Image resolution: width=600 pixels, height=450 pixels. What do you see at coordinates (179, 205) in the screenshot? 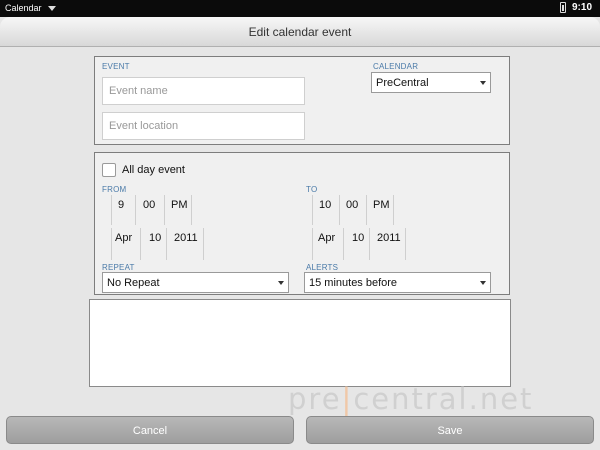
I see `from-ampm-picker: PM` at bounding box center [179, 205].